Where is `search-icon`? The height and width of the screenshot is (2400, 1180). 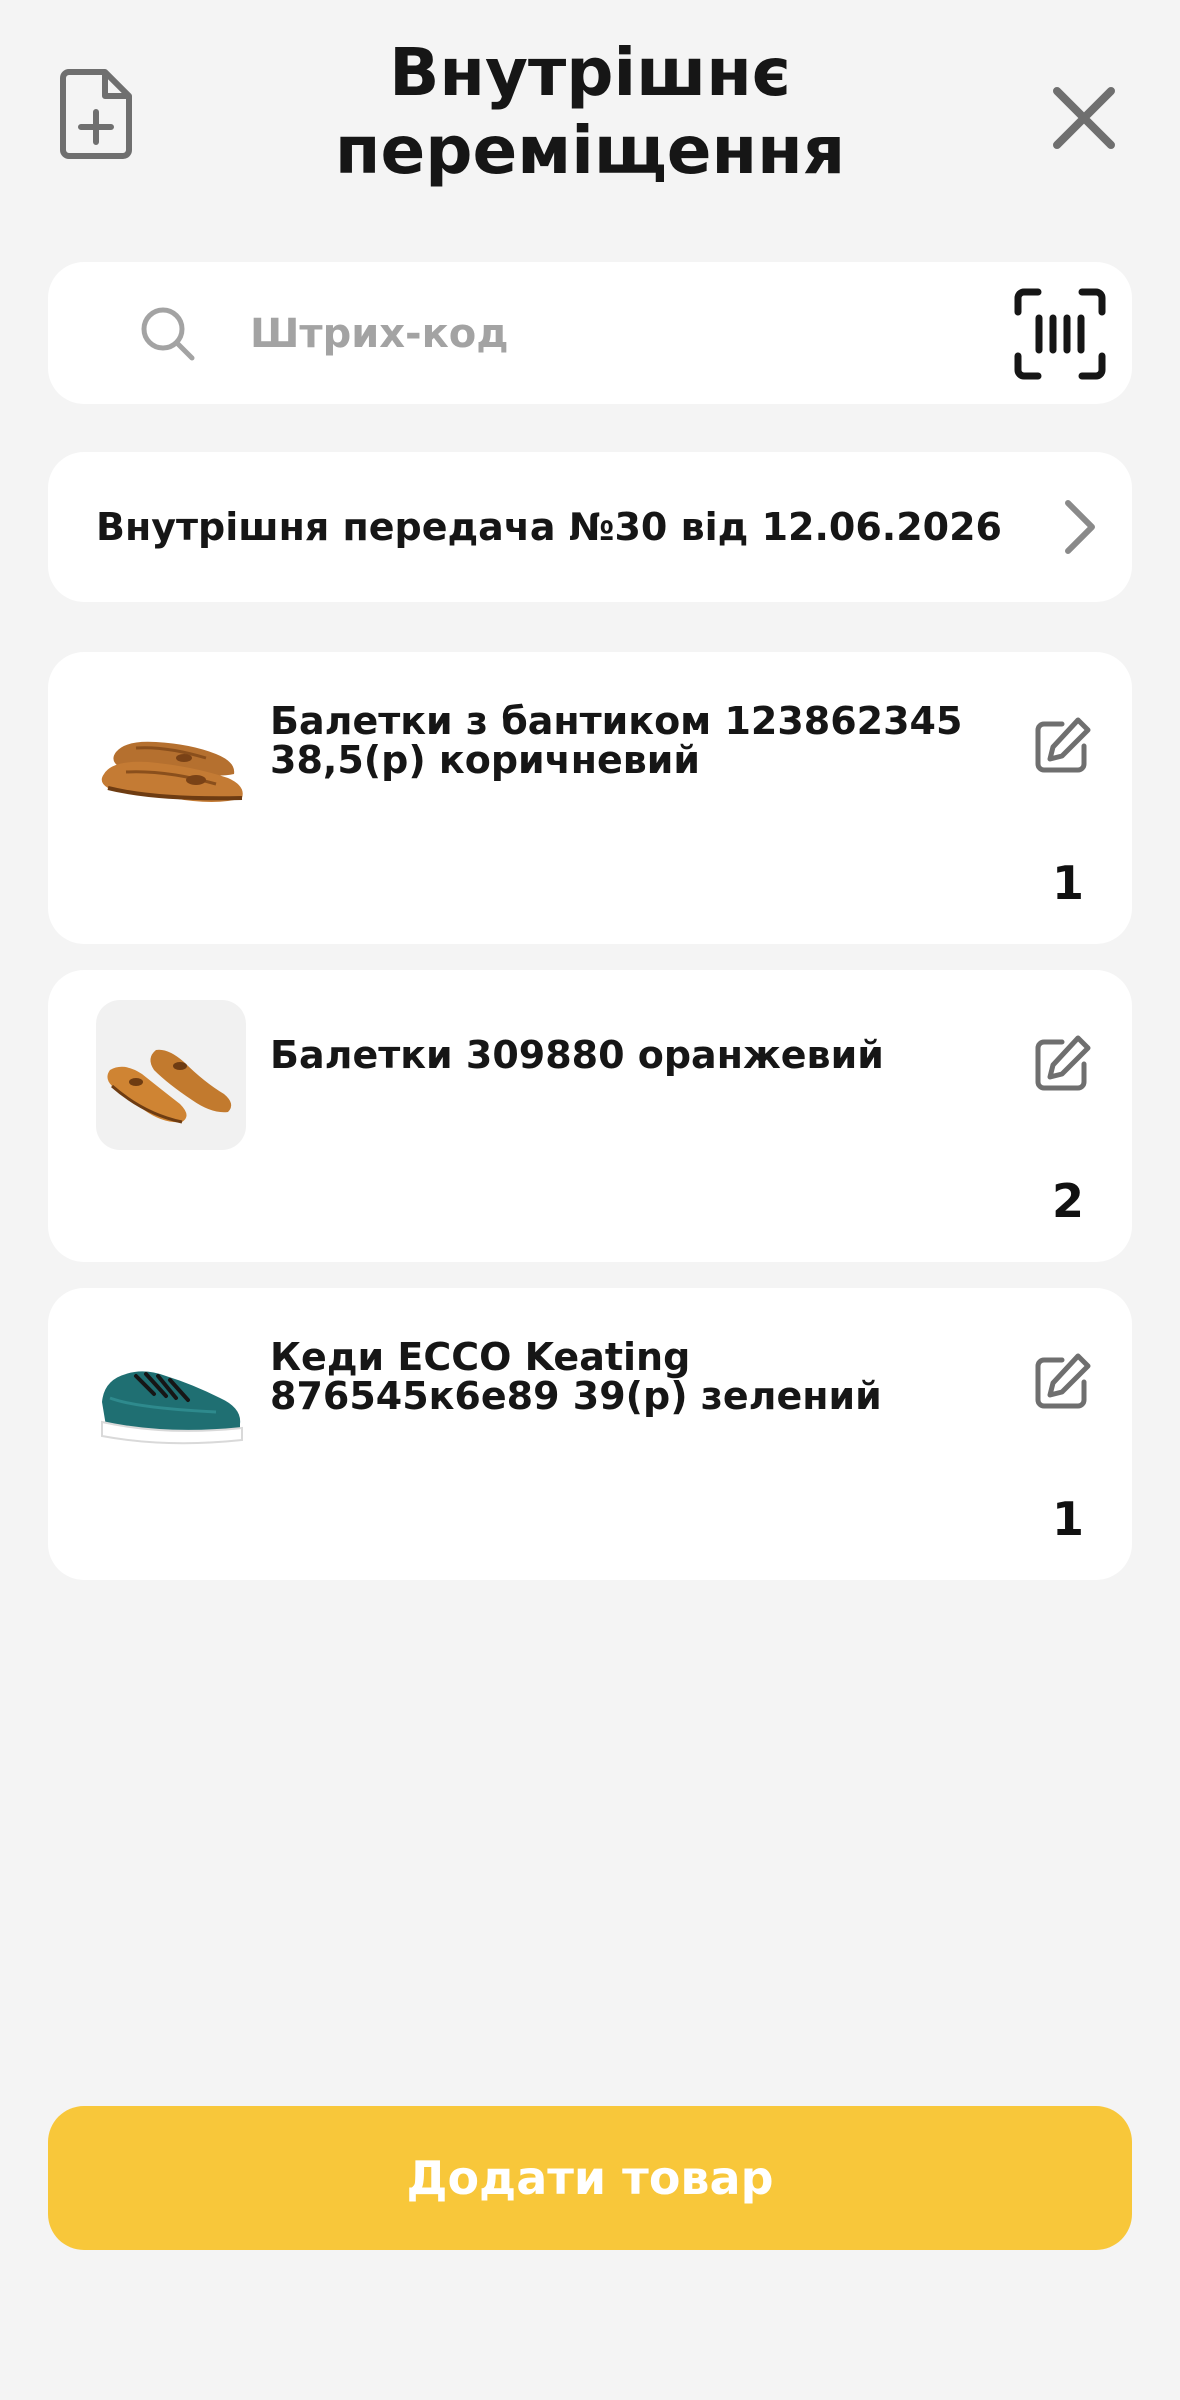 search-icon is located at coordinates (168, 334).